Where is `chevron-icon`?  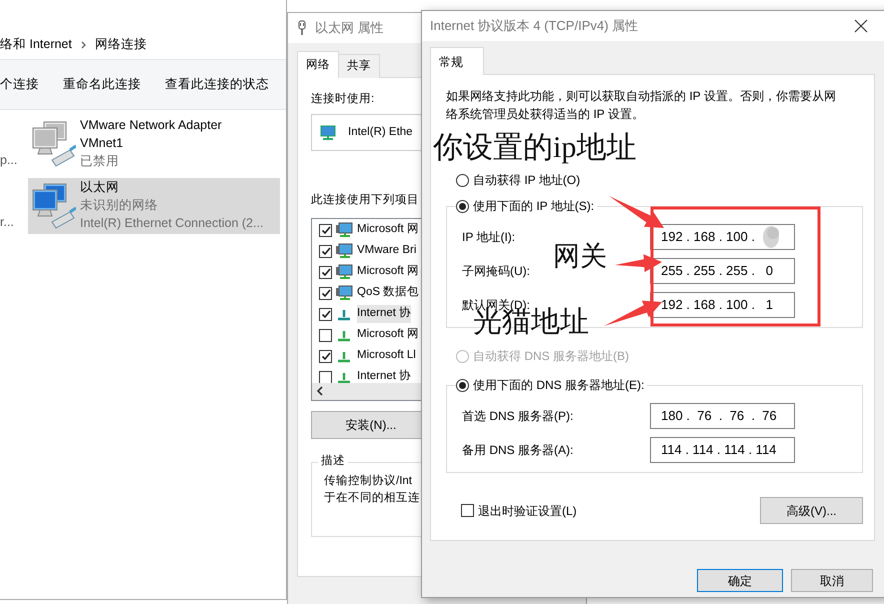
chevron-icon is located at coordinates (83, 44).